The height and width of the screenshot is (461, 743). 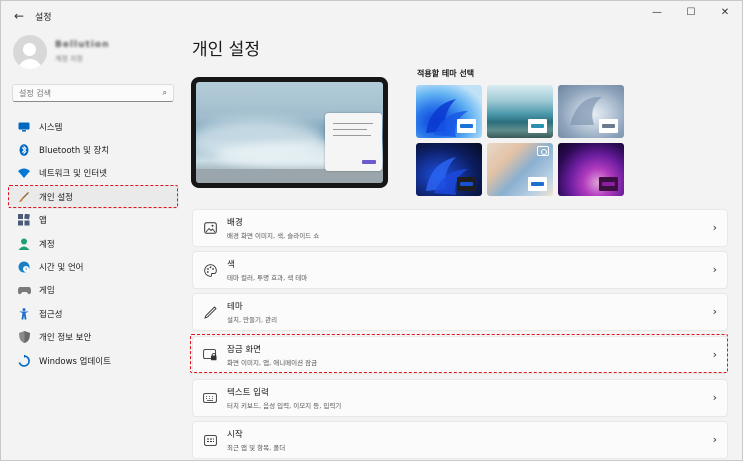 What do you see at coordinates (691, 12) in the screenshot?
I see `maximize-button: ☐` at bounding box center [691, 12].